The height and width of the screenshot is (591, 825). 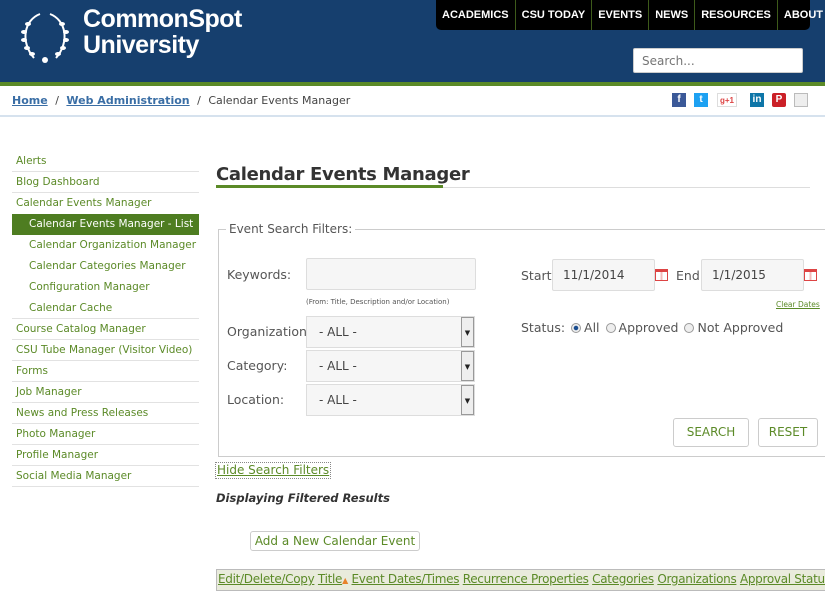 I want to click on status-approved-radio, so click(x=610, y=328).